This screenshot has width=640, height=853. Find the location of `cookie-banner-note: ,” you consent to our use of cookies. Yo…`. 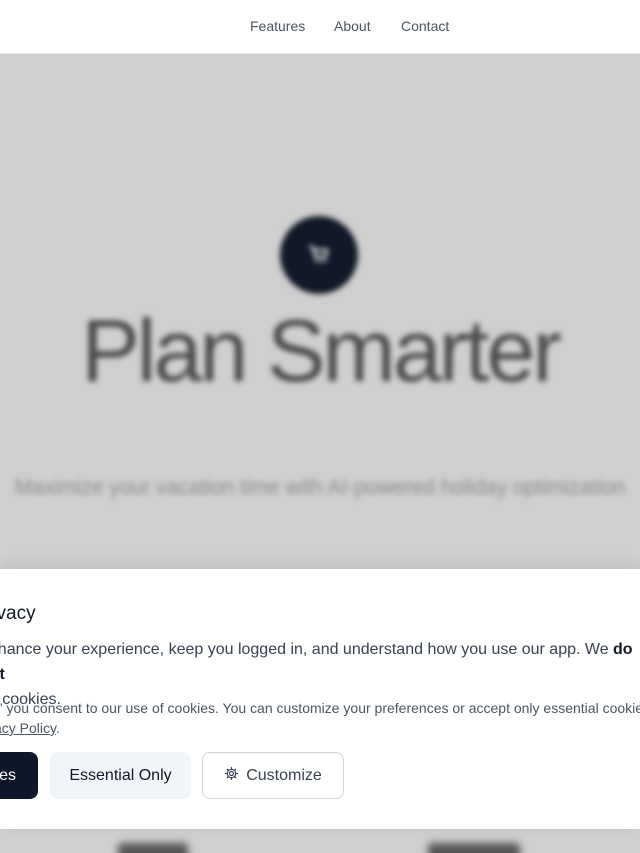

cookie-banner-note: ,” you consent to our use of cookies. Yo… is located at coordinates (320, 718).